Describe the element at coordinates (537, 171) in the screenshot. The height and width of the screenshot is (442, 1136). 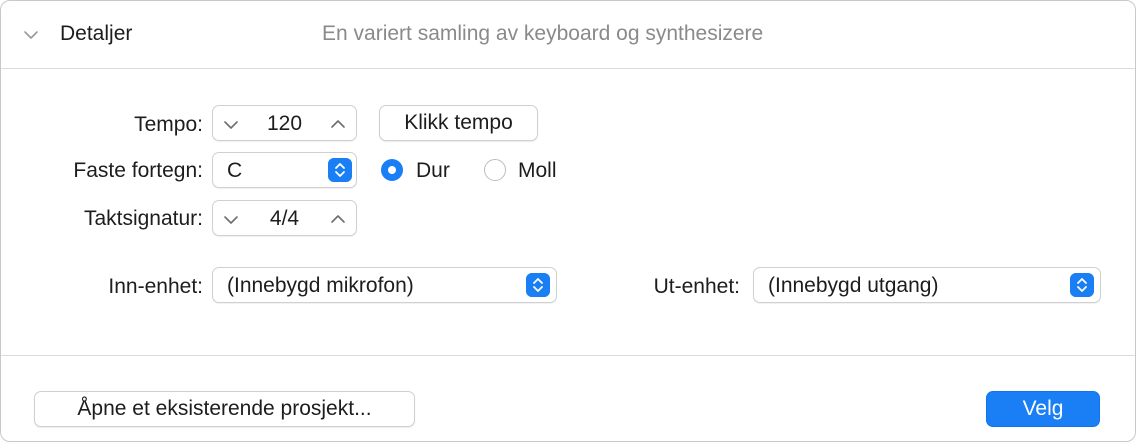
I see `minor-label: Moll` at that location.